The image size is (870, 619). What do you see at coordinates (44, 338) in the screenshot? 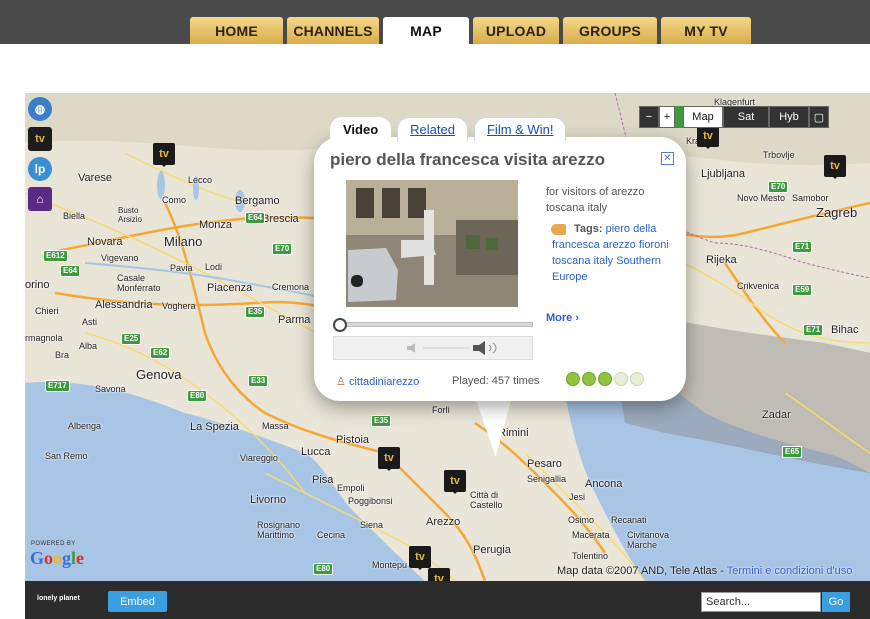
I see `map-label-carmagnola: rmagnola` at bounding box center [44, 338].